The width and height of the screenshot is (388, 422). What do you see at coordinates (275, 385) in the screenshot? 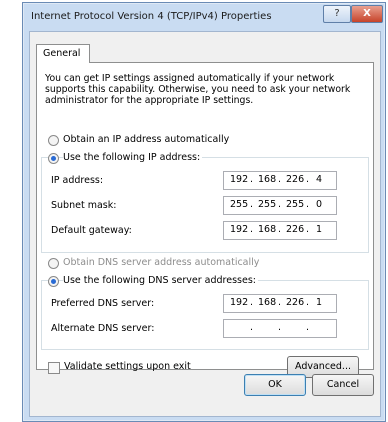
I see `ok-button: OK` at bounding box center [275, 385].